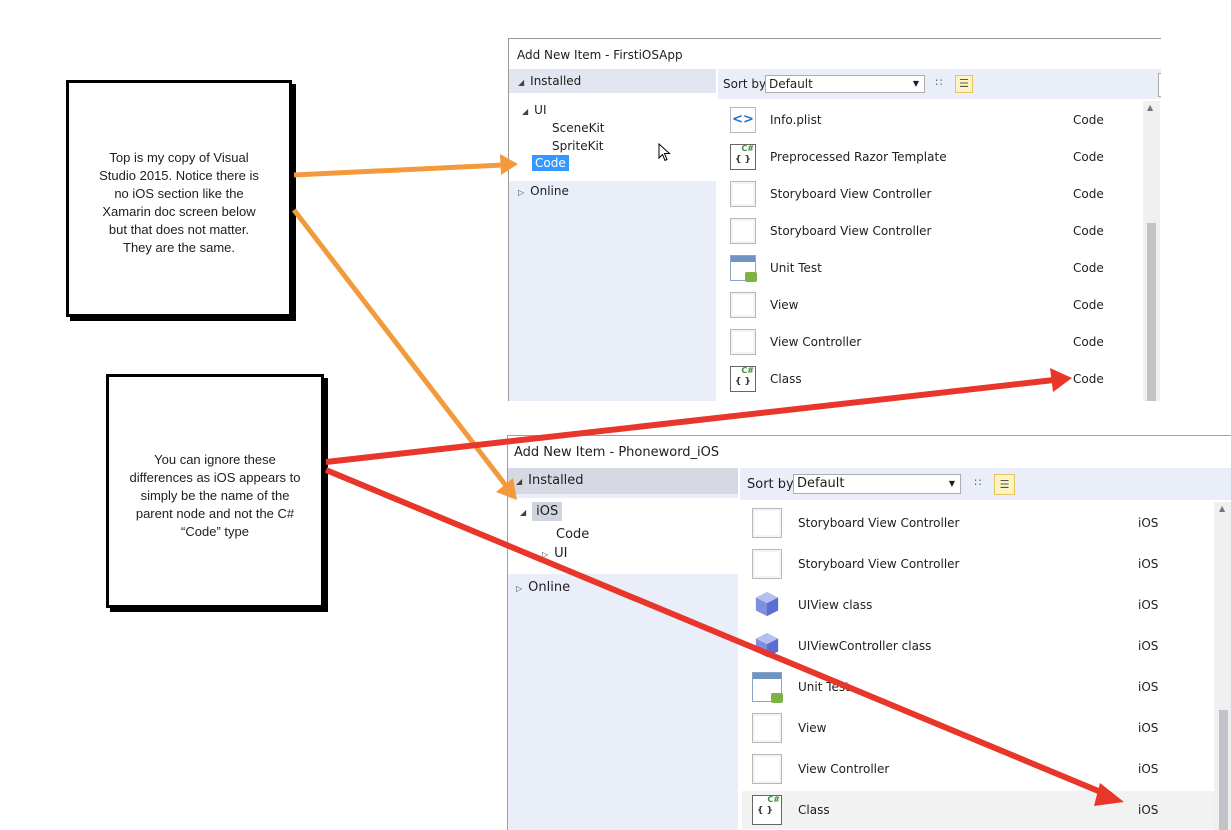  Describe the element at coordinates (572, 534) in the screenshot. I see `tree-node-code: Code` at that location.